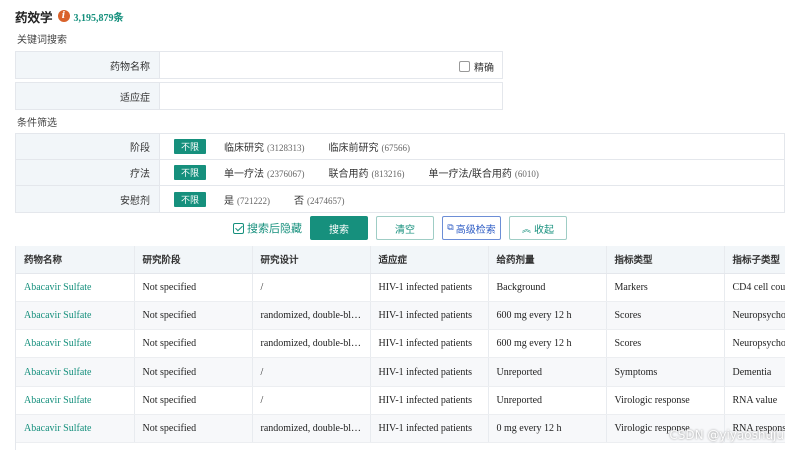 Image resolution: width=800 pixels, height=450 pixels. What do you see at coordinates (244, 174) in the screenshot?
I see `option-name: 单一疗法` at bounding box center [244, 174].